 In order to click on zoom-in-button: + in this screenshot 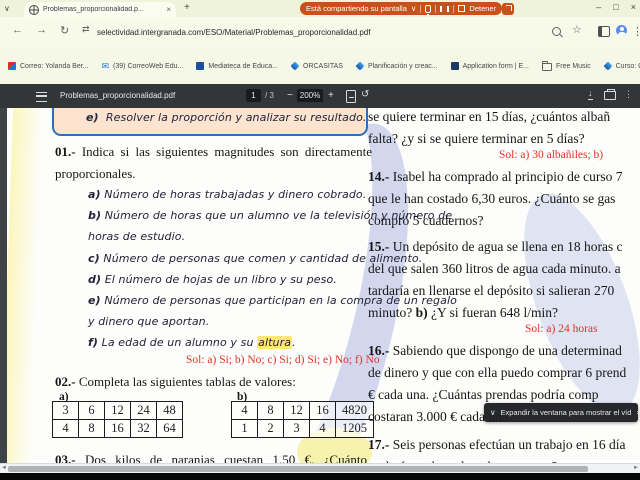, I will do `click(331, 95)`.